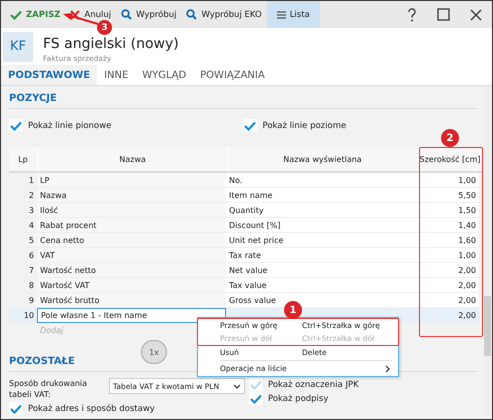 This screenshot has width=493, height=420. Describe the element at coordinates (447, 225) in the screenshot. I see `table-cell: 1,40` at that location.